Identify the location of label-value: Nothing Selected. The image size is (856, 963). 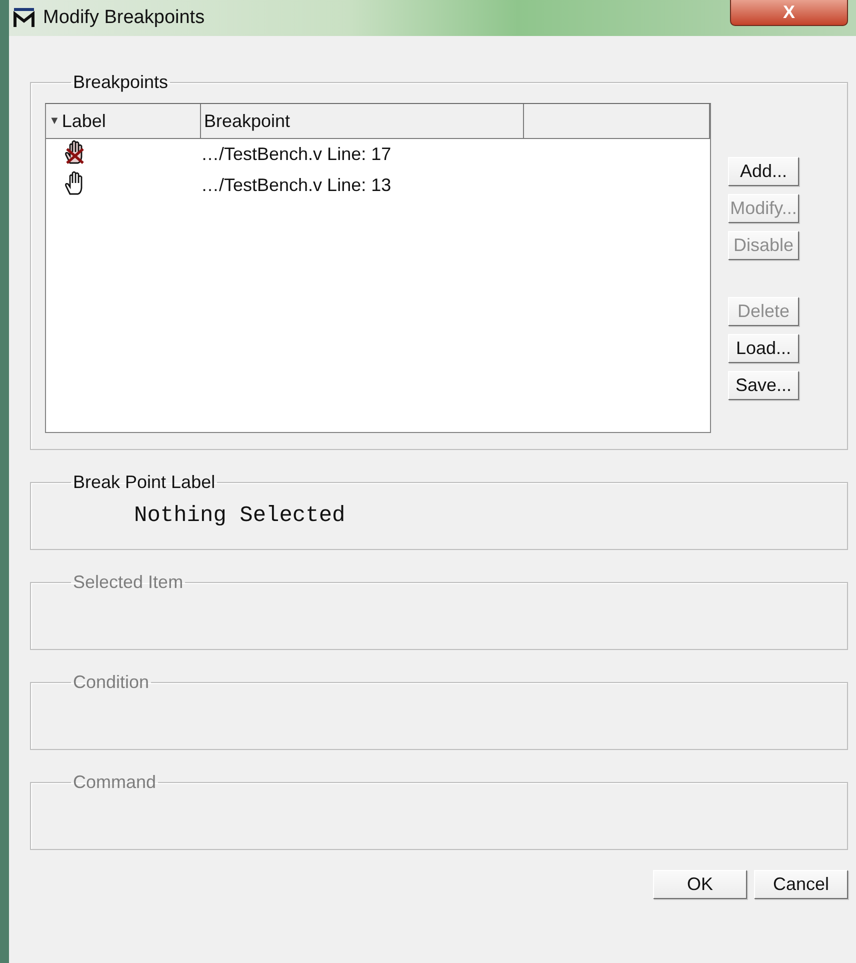
(240, 515).